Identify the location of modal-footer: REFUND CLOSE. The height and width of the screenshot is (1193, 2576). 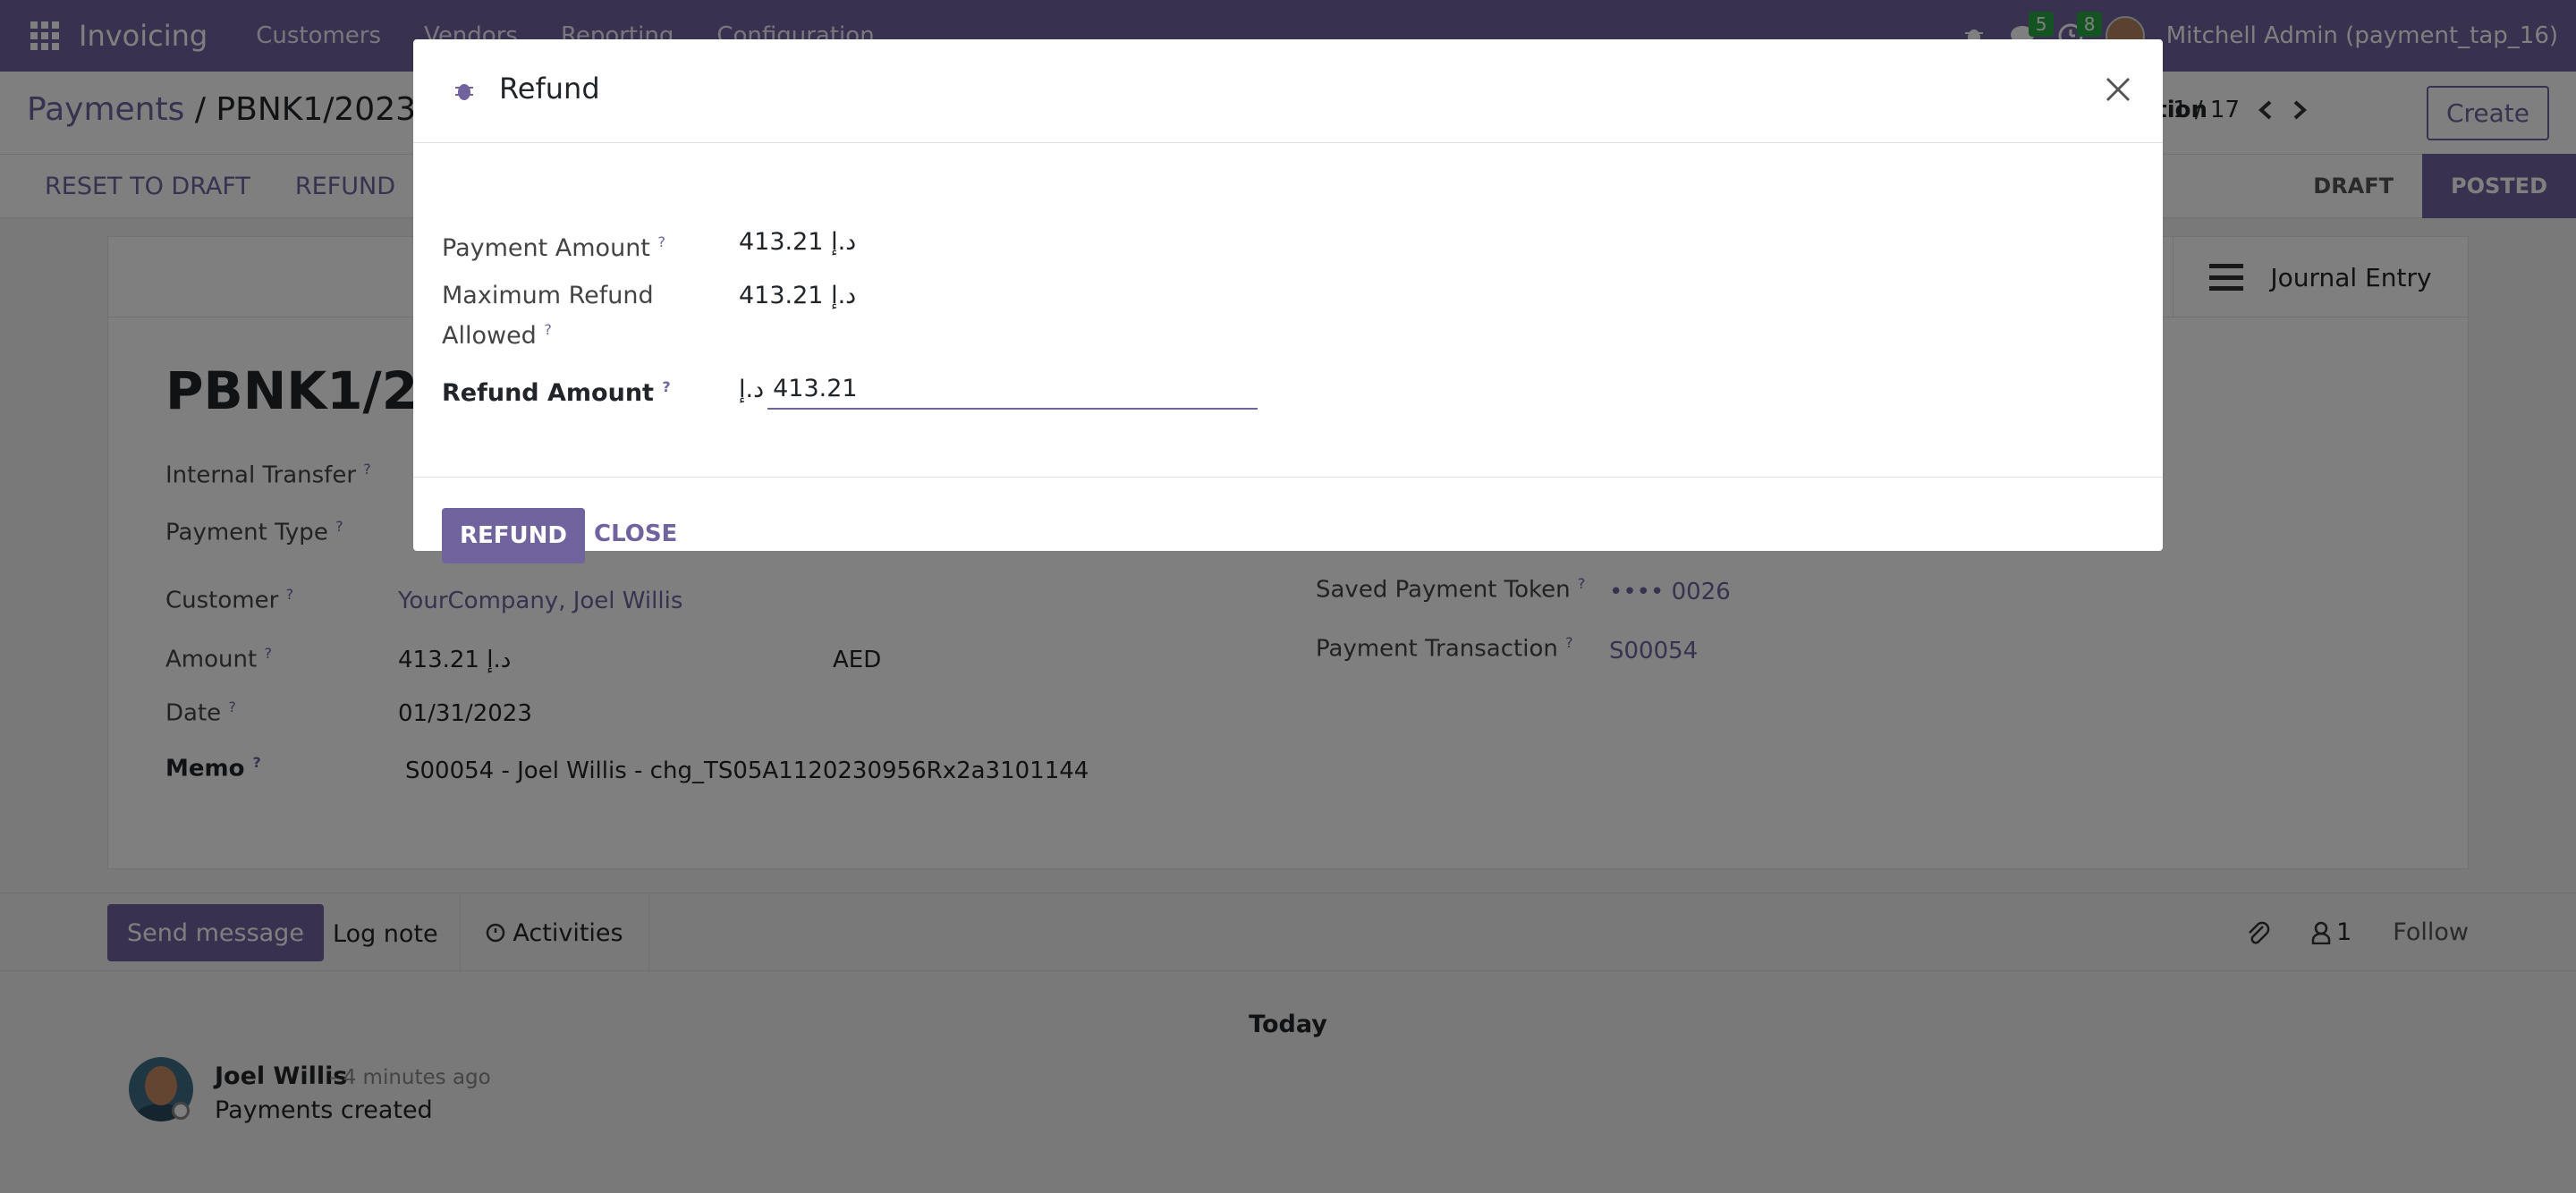
(1288, 520).